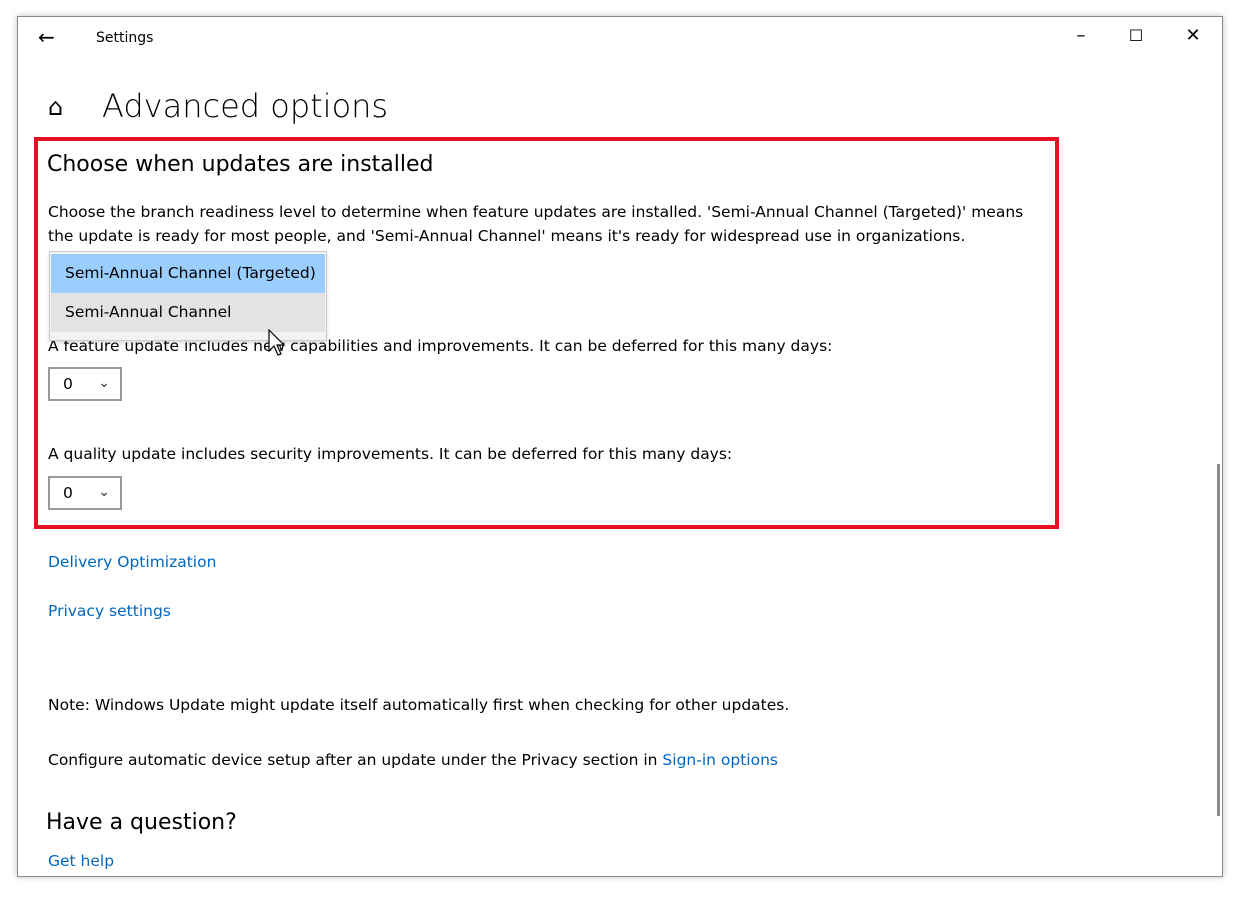 The width and height of the screenshot is (1243, 897). Describe the element at coordinates (188, 312) in the screenshot. I see `branch-option-semi-annual: Semi-Annual Channel` at that location.